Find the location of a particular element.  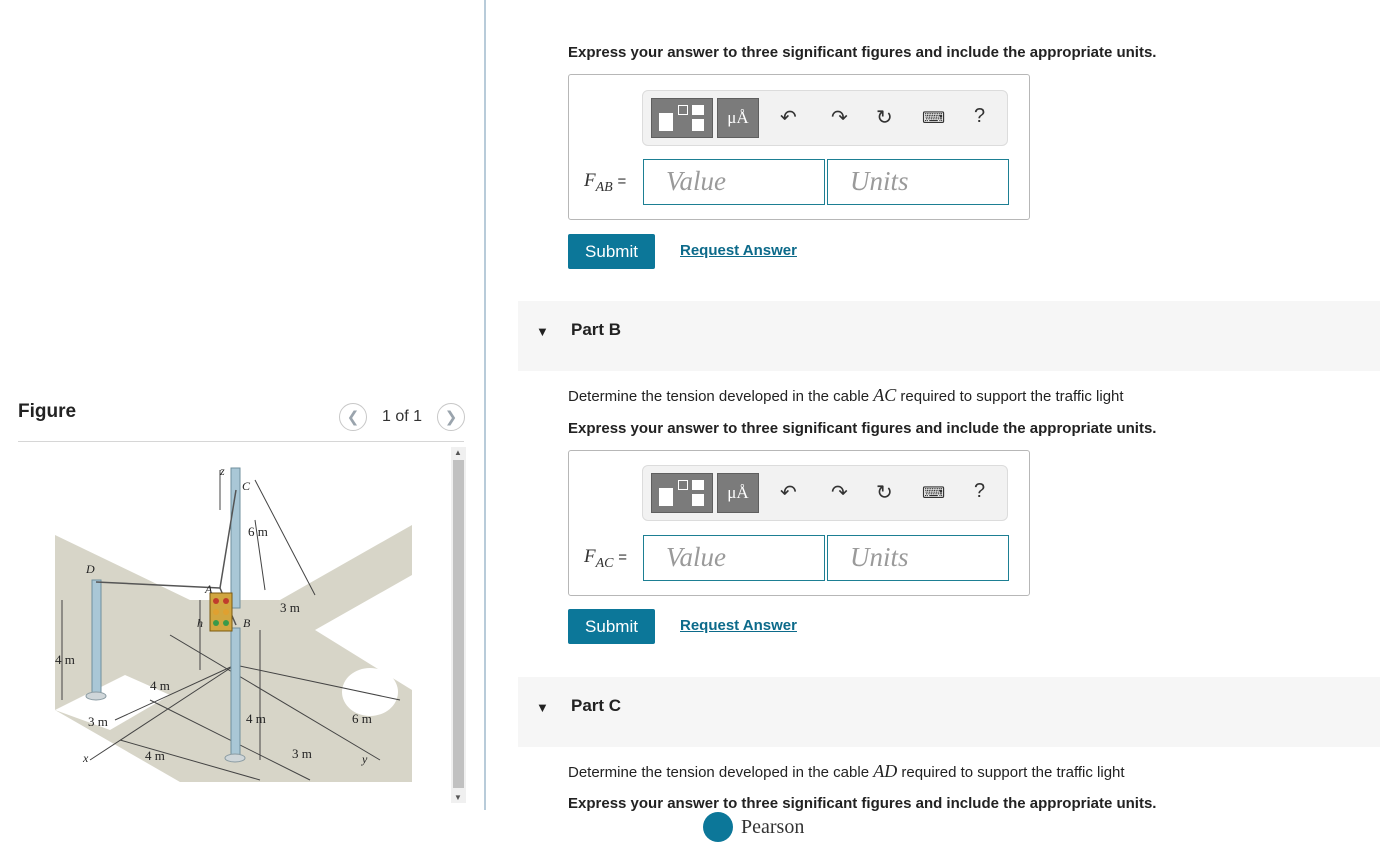

part-b-field-label: FAC = is located at coordinates (606, 558).